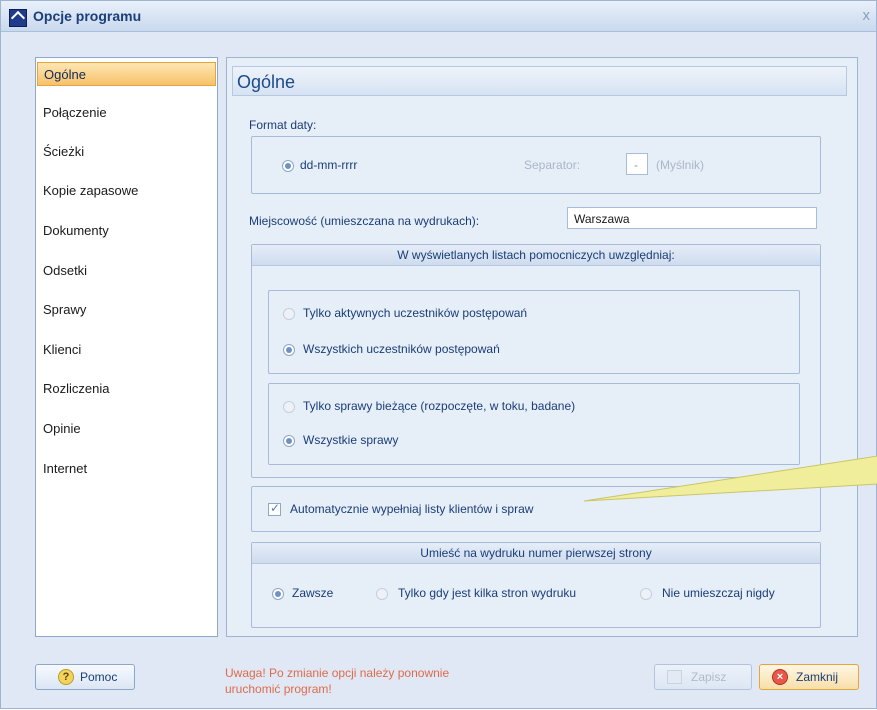 Image resolution: width=877 pixels, height=710 pixels. What do you see at coordinates (99, 677) in the screenshot?
I see `help-button-label: Pomoc` at bounding box center [99, 677].